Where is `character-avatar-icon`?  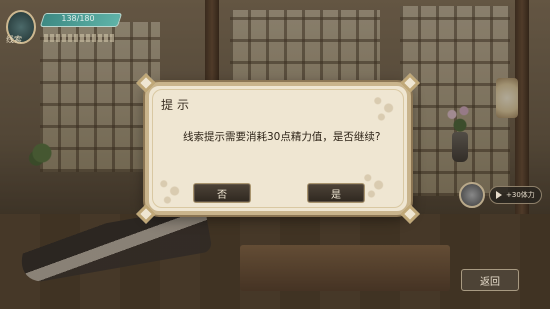 character-avatar-icon is located at coordinates (472, 195).